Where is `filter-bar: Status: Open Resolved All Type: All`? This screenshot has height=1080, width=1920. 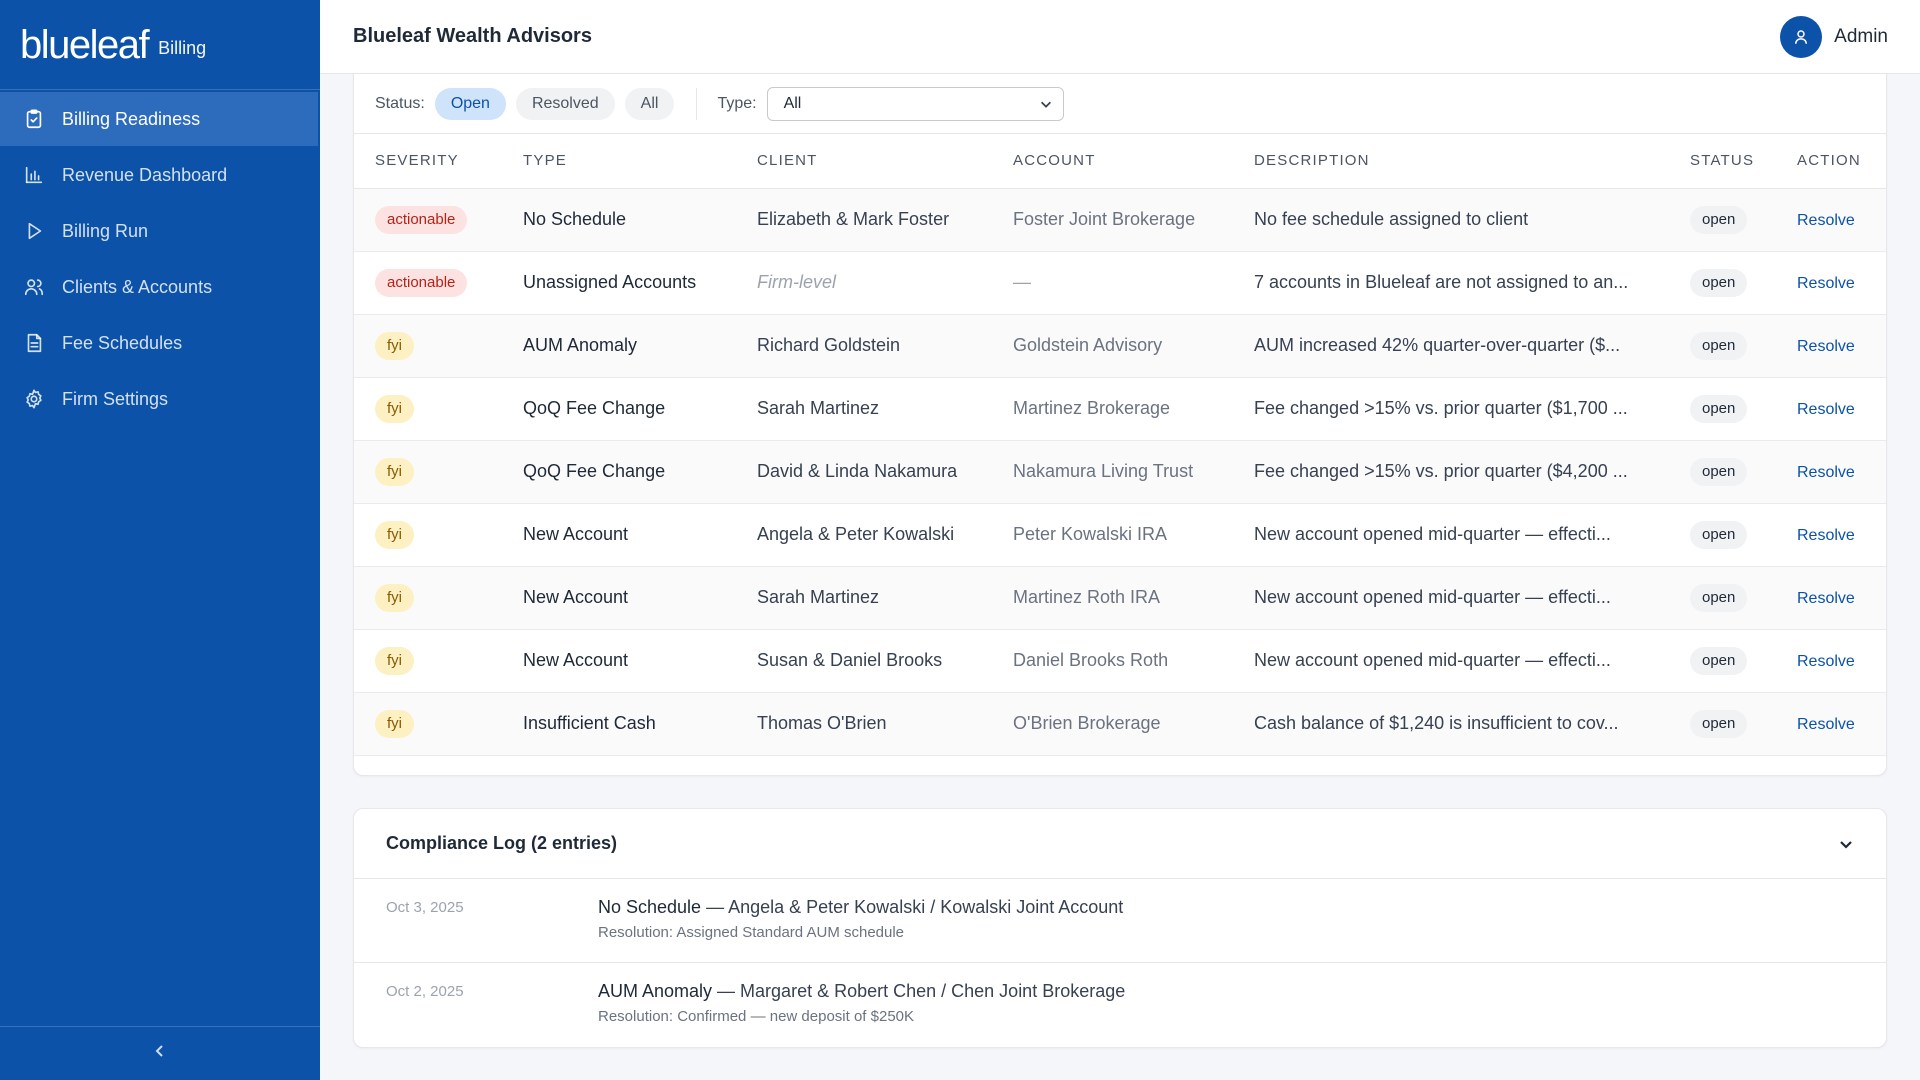
filter-bar: Status: Open Resolved All Type: All is located at coordinates (1120, 104).